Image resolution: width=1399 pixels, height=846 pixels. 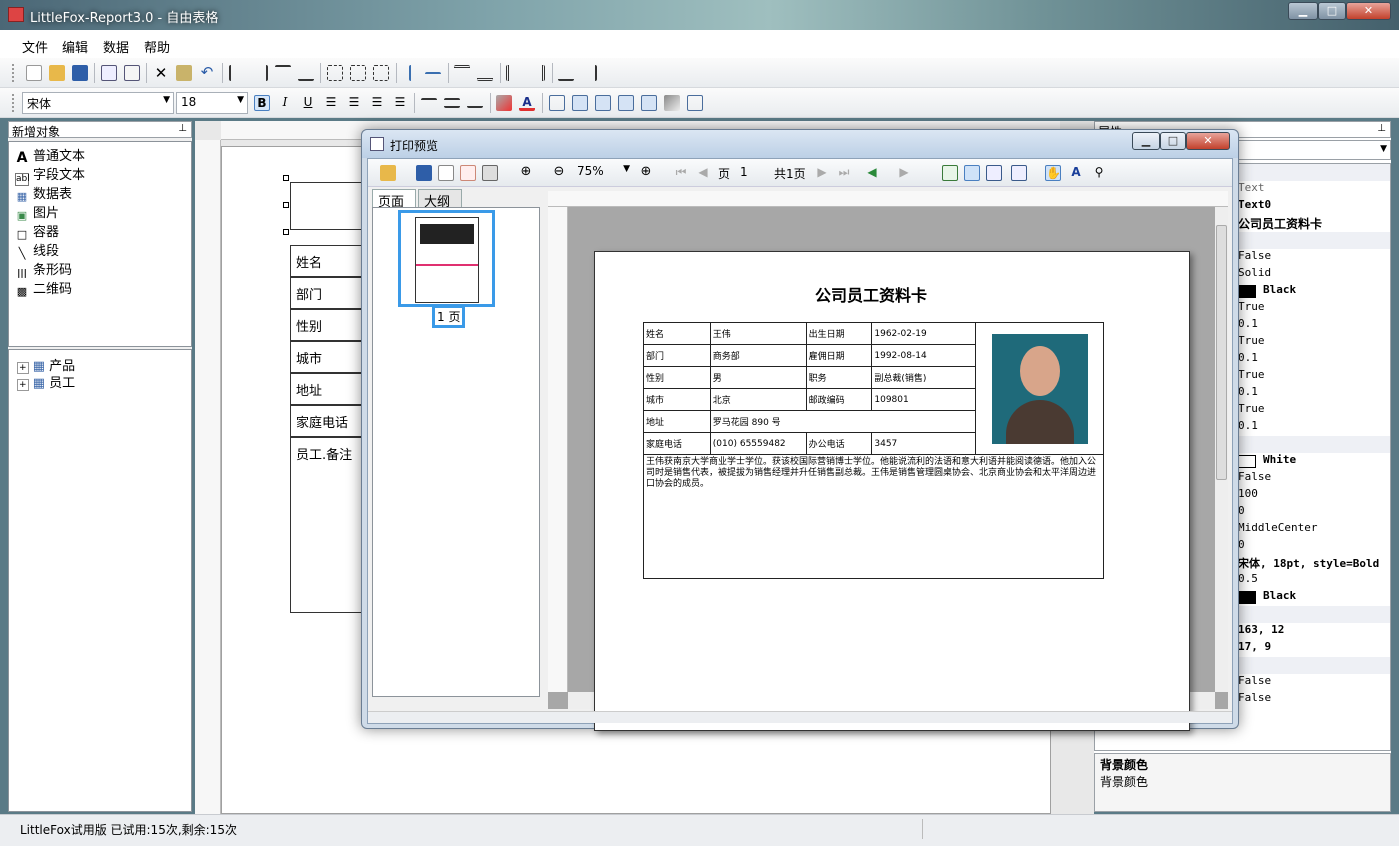 What do you see at coordinates (326, 357) in the screenshot?
I see `field-city: 城市` at bounding box center [326, 357].